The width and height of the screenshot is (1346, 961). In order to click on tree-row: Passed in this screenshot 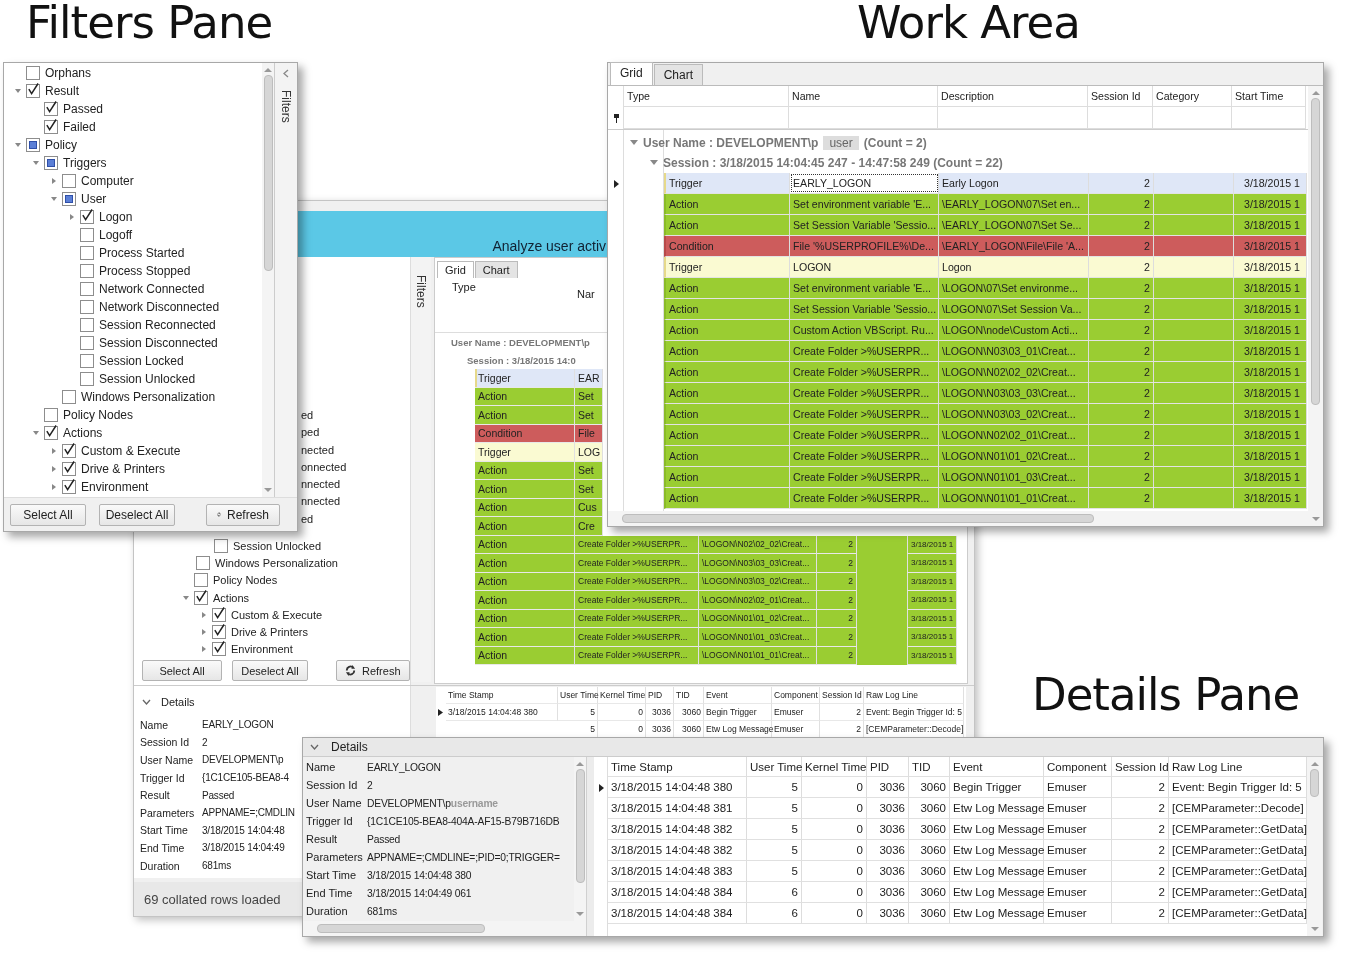, I will do `click(133, 109)`.